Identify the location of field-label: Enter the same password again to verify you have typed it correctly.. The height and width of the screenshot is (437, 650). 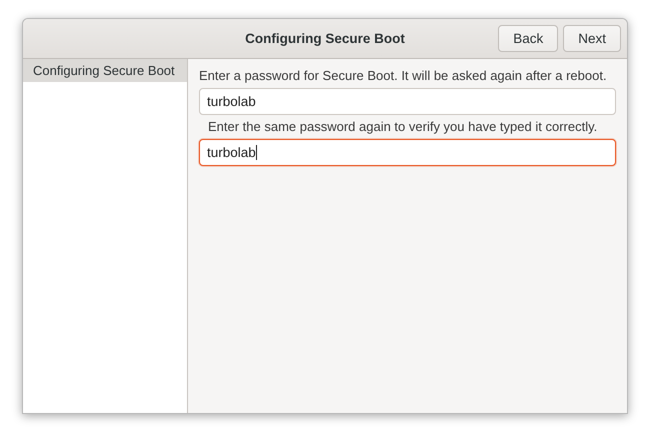
(402, 127).